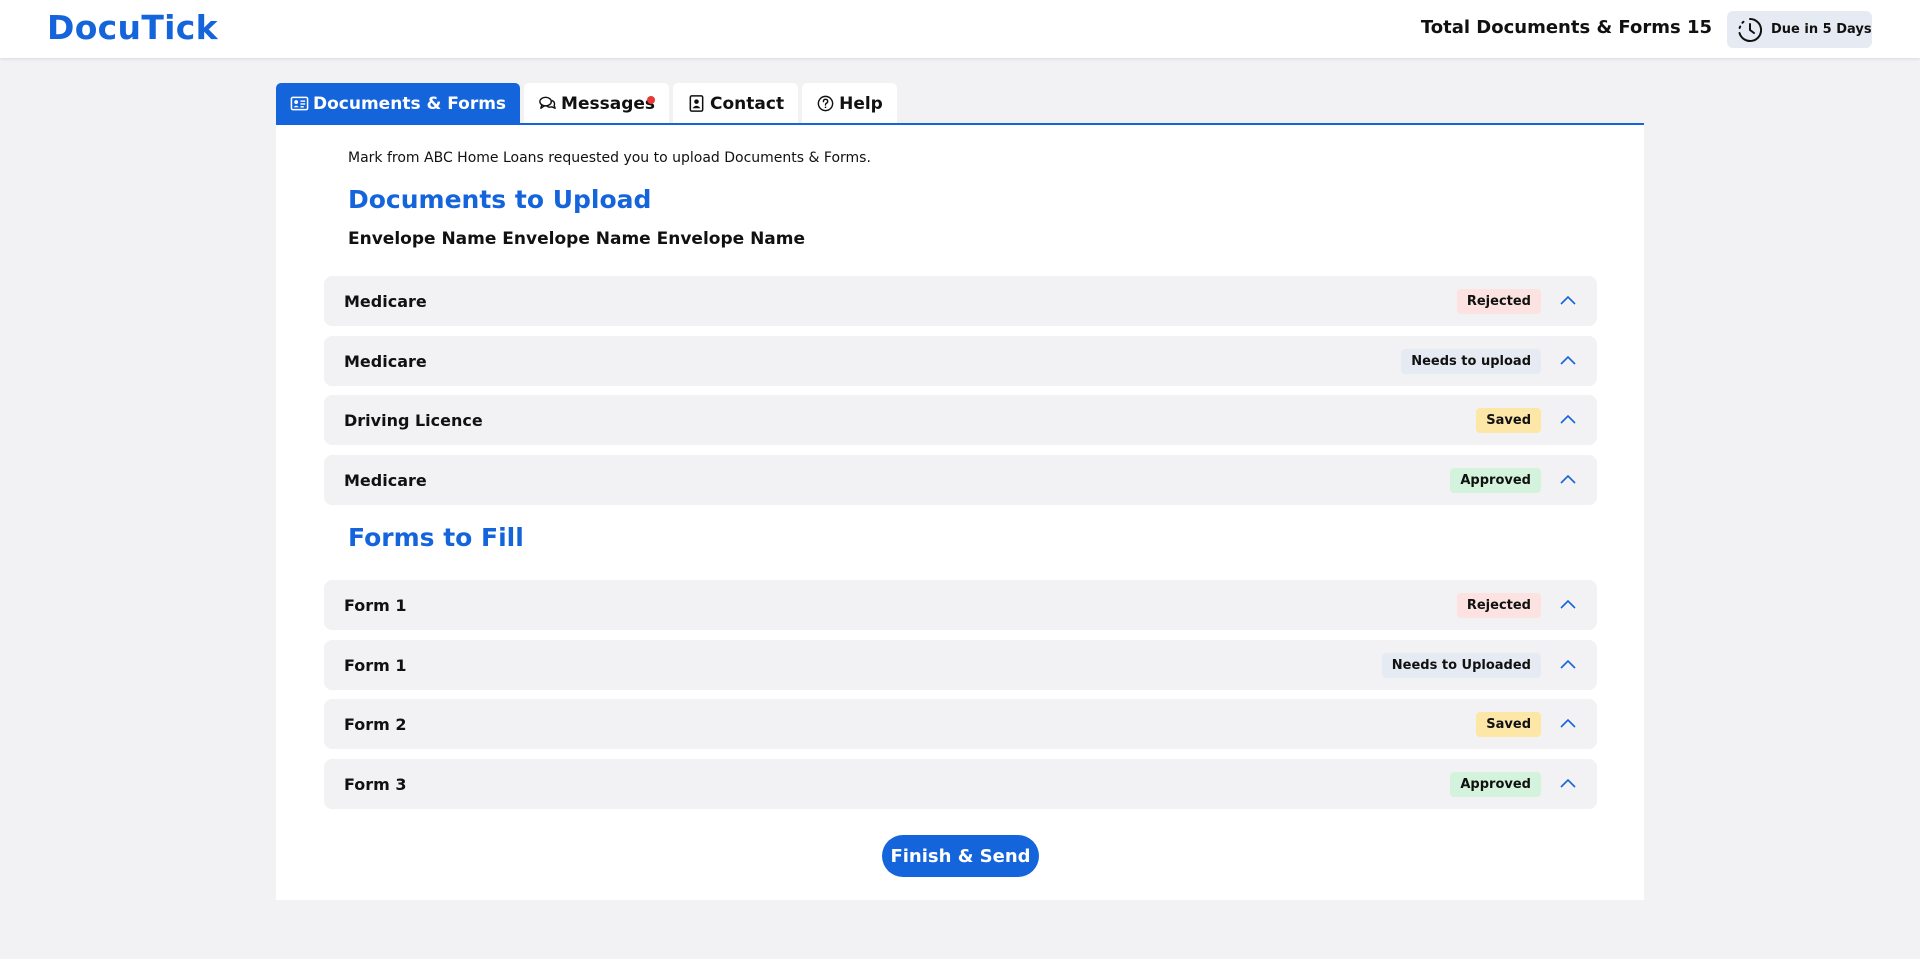 The height and width of the screenshot is (961, 1920). What do you see at coordinates (1750, 29) in the screenshot?
I see `clock-icon` at bounding box center [1750, 29].